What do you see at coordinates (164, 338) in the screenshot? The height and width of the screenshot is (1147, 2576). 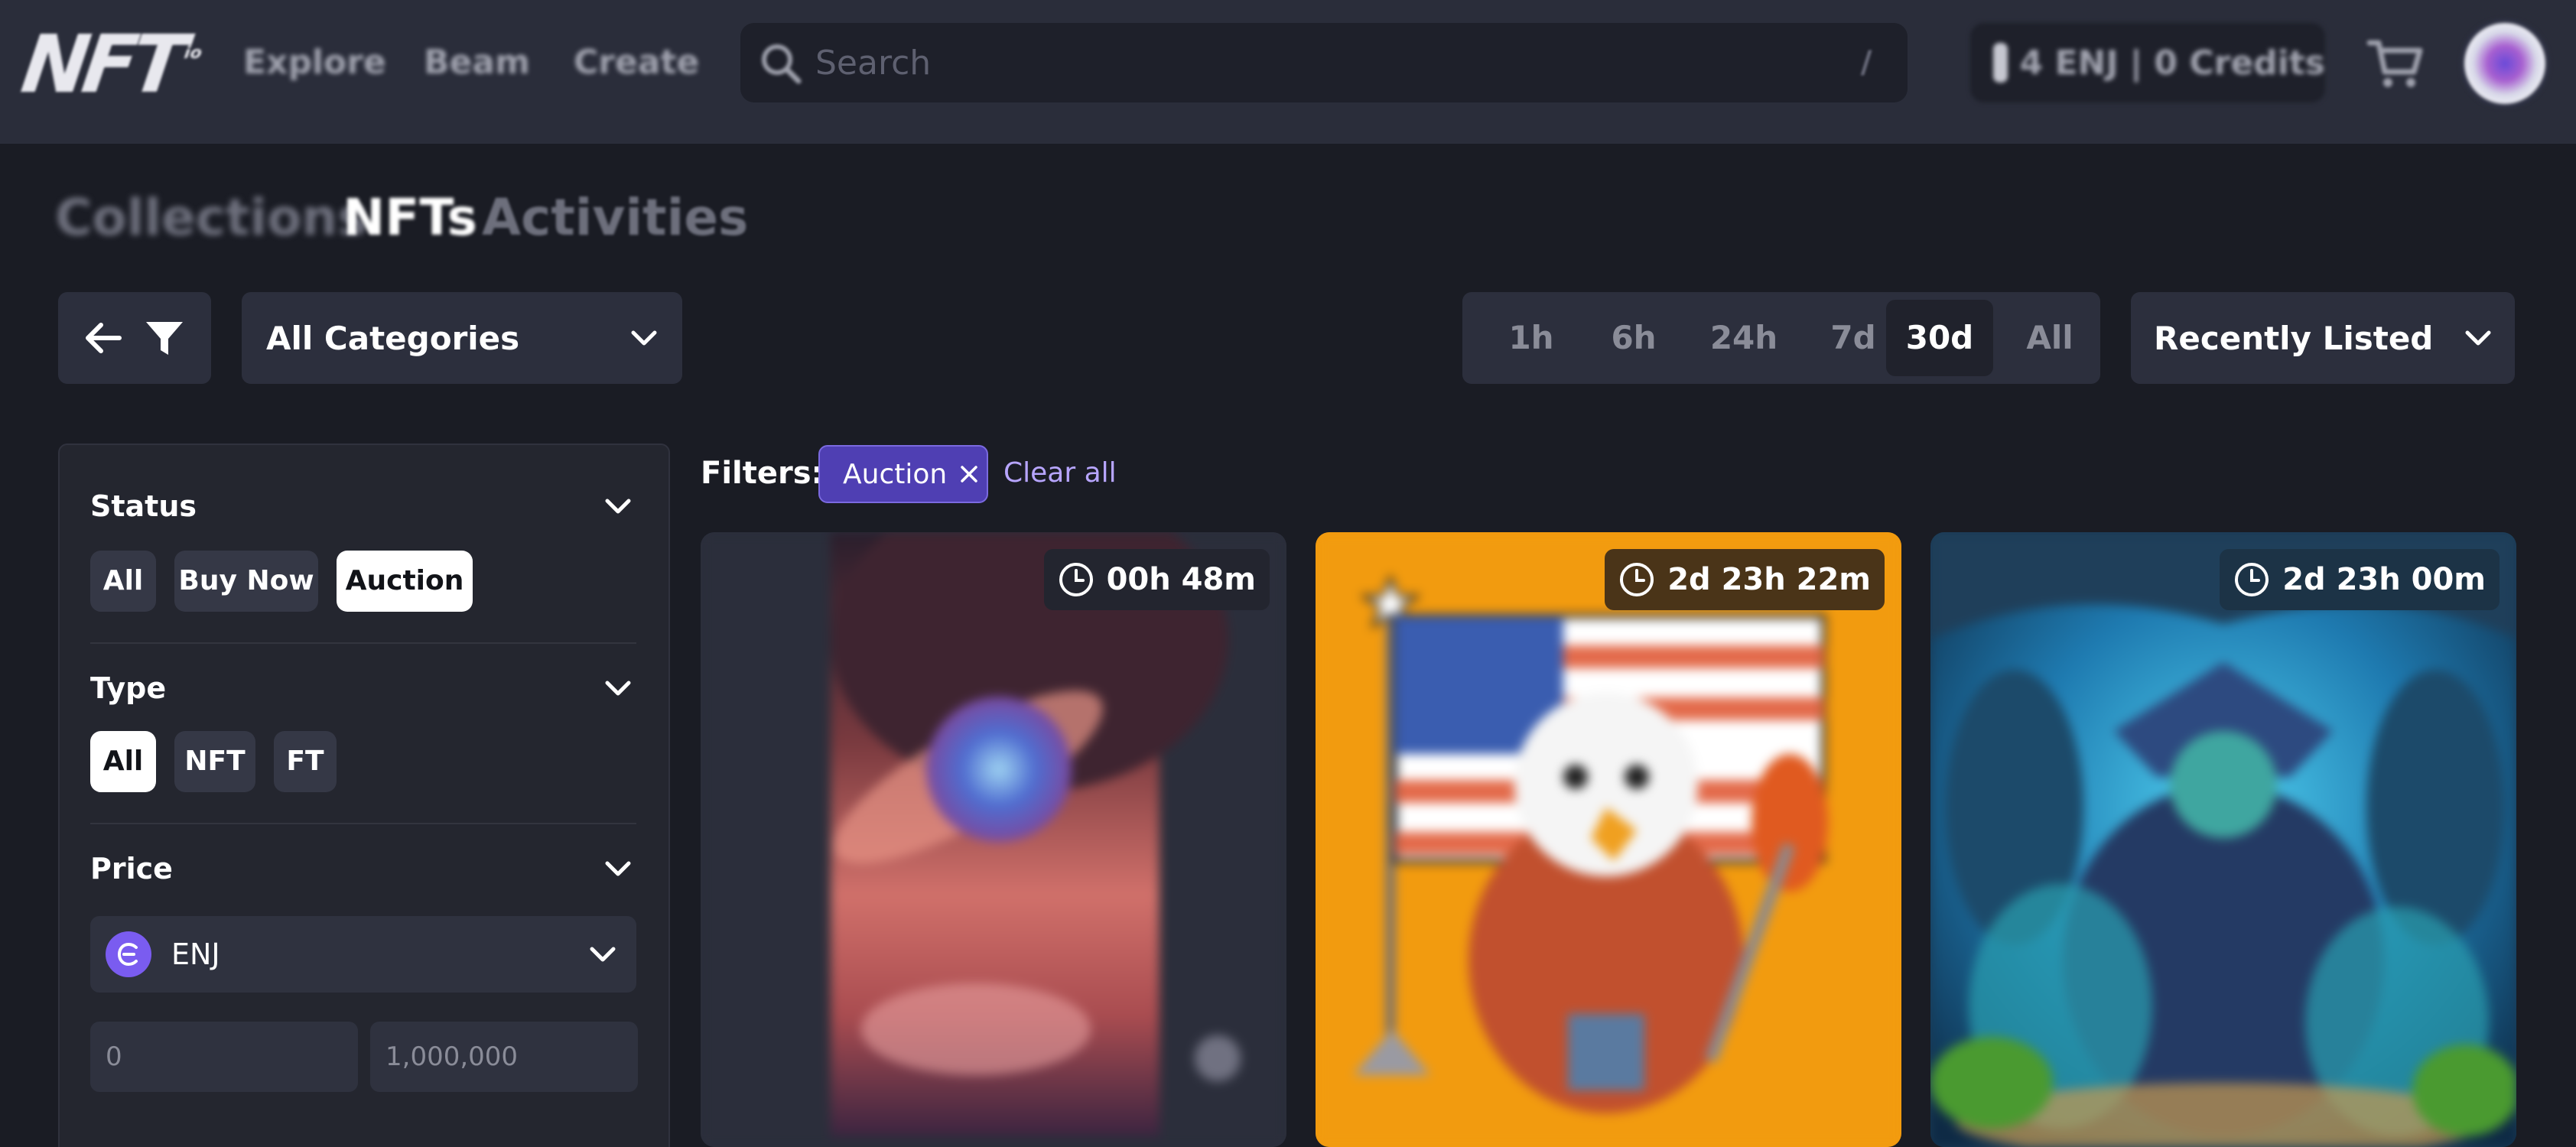 I see `filter-icon` at bounding box center [164, 338].